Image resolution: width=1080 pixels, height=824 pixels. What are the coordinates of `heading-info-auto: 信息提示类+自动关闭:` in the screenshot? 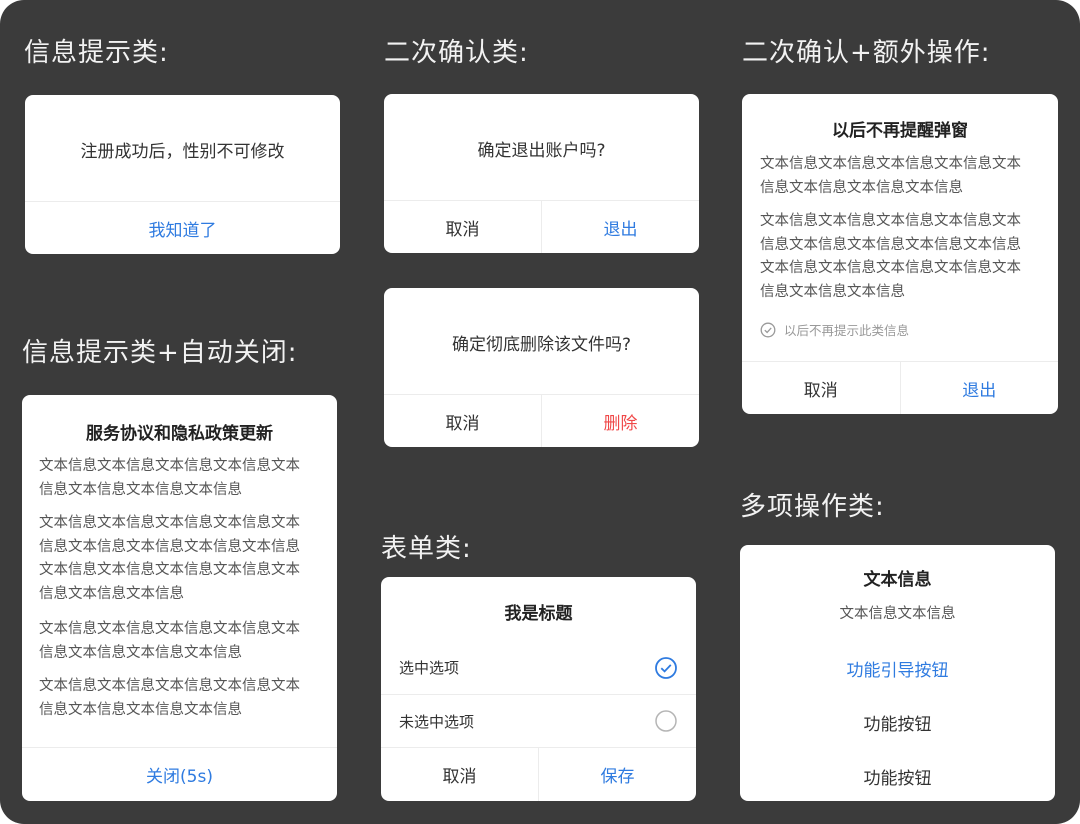 It's located at (160, 353).